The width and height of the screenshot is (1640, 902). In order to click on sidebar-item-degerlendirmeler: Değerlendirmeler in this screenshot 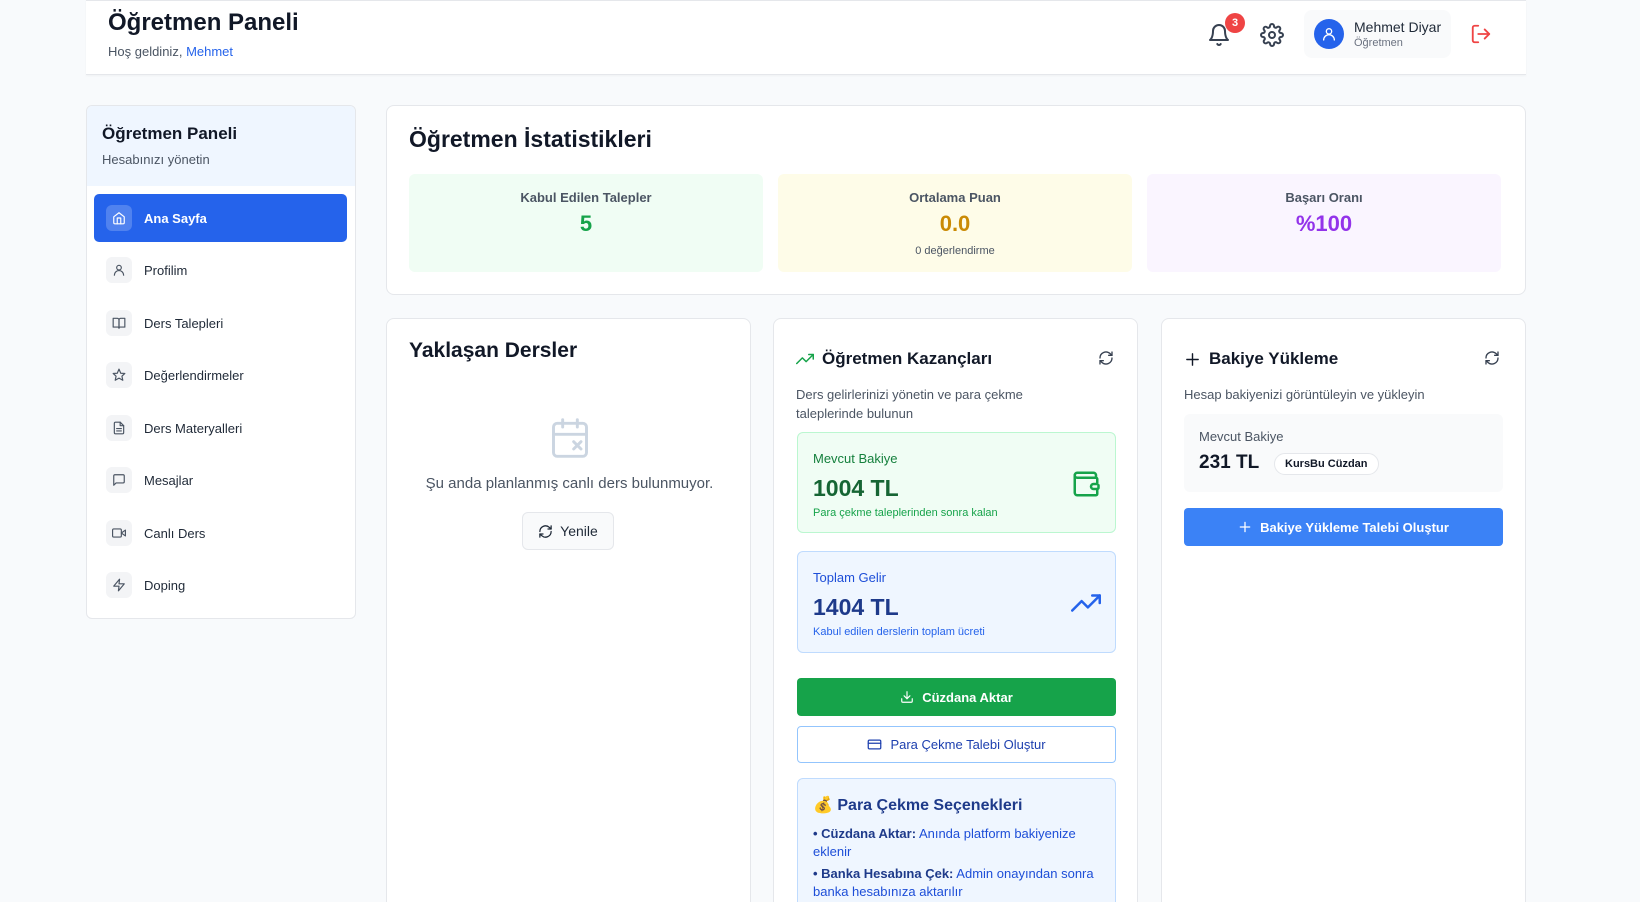, I will do `click(220, 375)`.